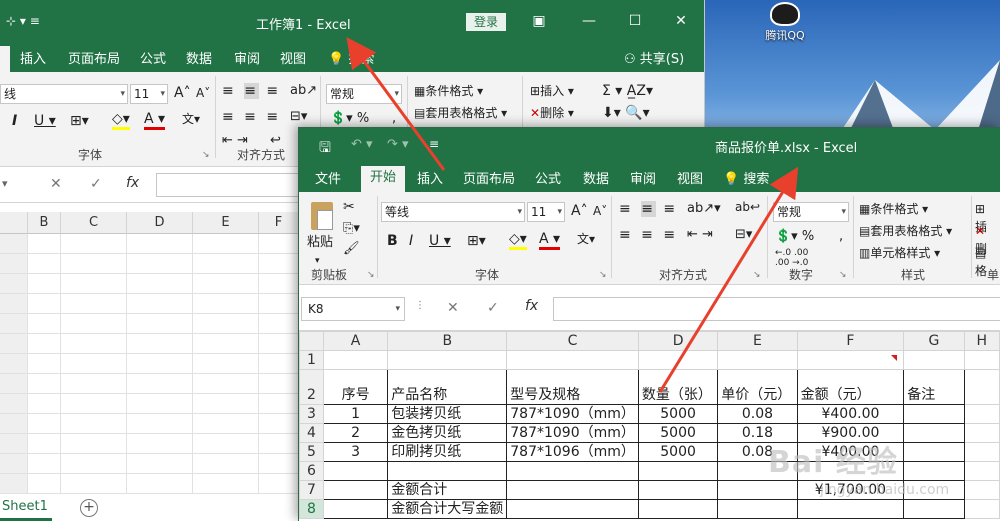  I want to click on minimize-icon: —, so click(589, 21).